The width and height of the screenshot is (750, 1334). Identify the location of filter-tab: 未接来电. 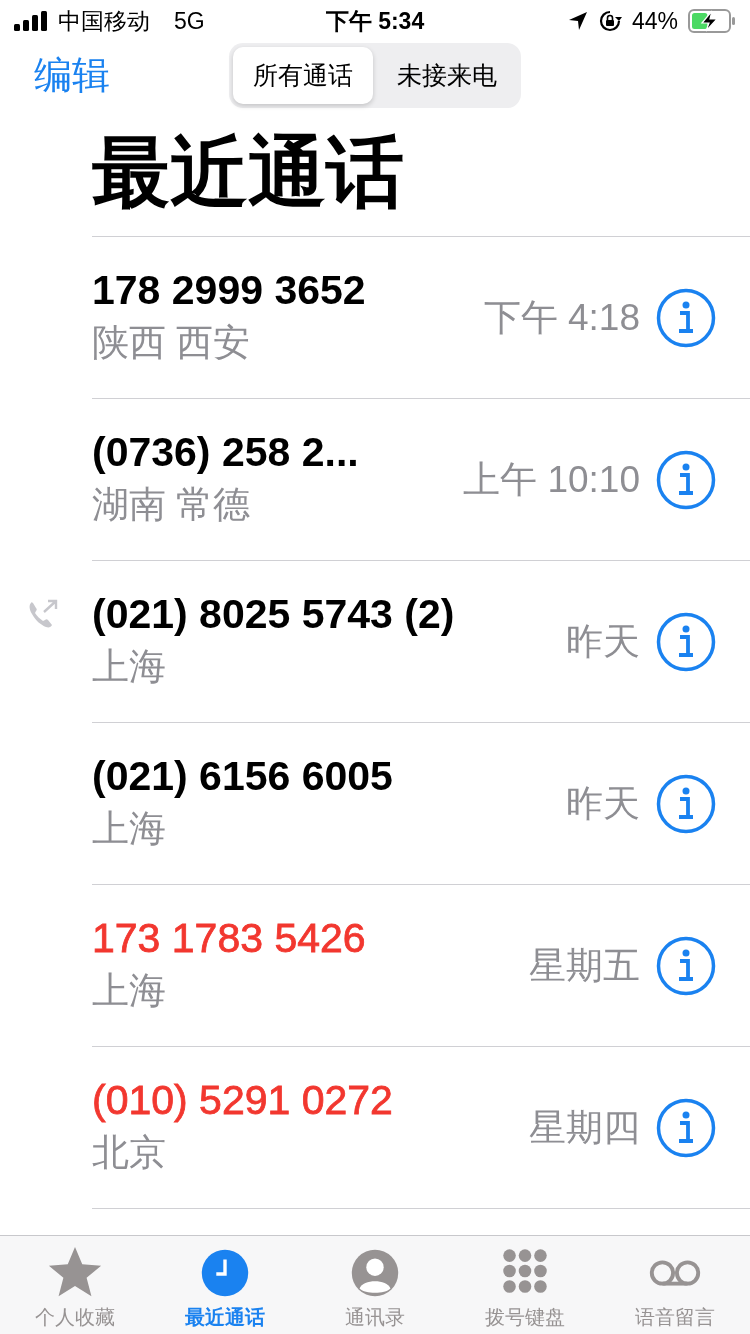
(447, 75).